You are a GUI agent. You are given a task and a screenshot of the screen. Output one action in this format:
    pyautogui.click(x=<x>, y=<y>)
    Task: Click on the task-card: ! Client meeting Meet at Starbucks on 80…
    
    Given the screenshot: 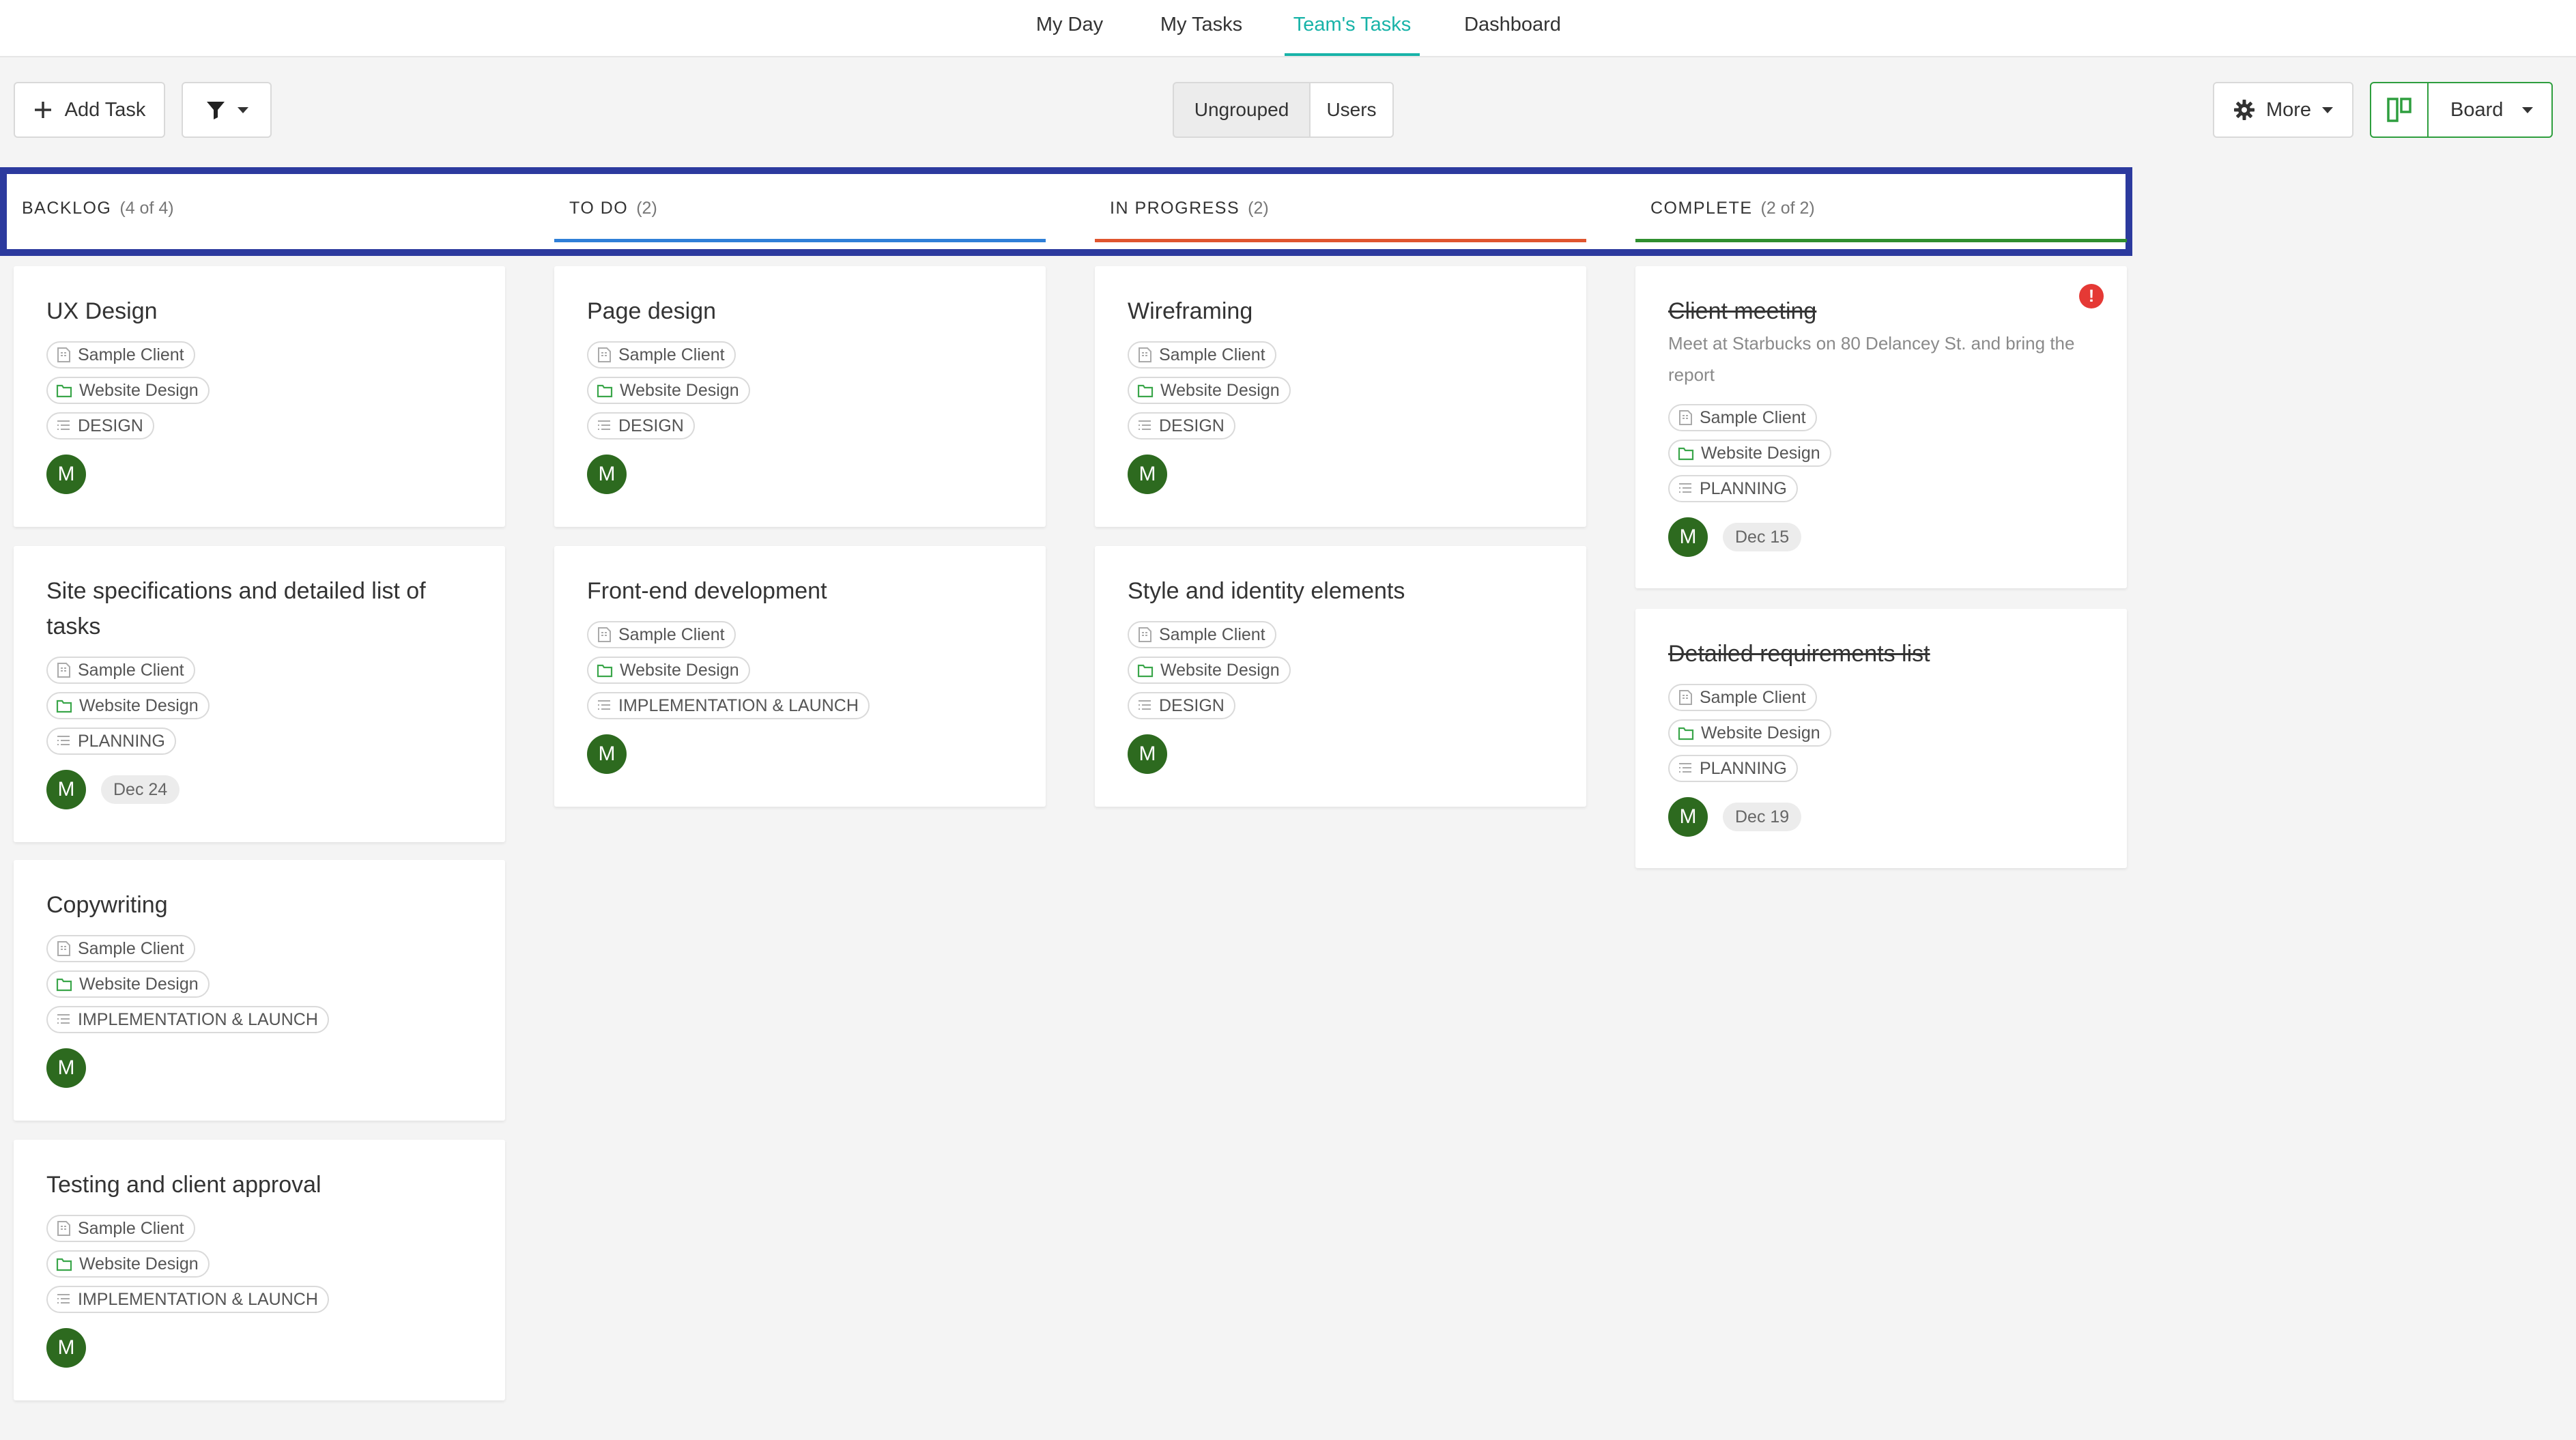 What is the action you would take?
    pyautogui.click(x=1881, y=427)
    